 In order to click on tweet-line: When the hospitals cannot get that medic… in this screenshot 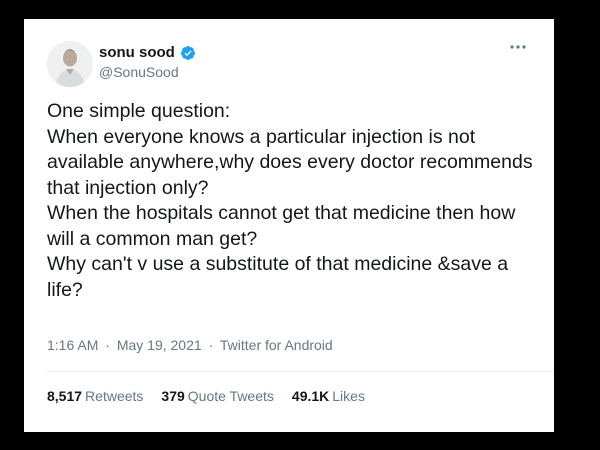, I will do `click(281, 213)`.